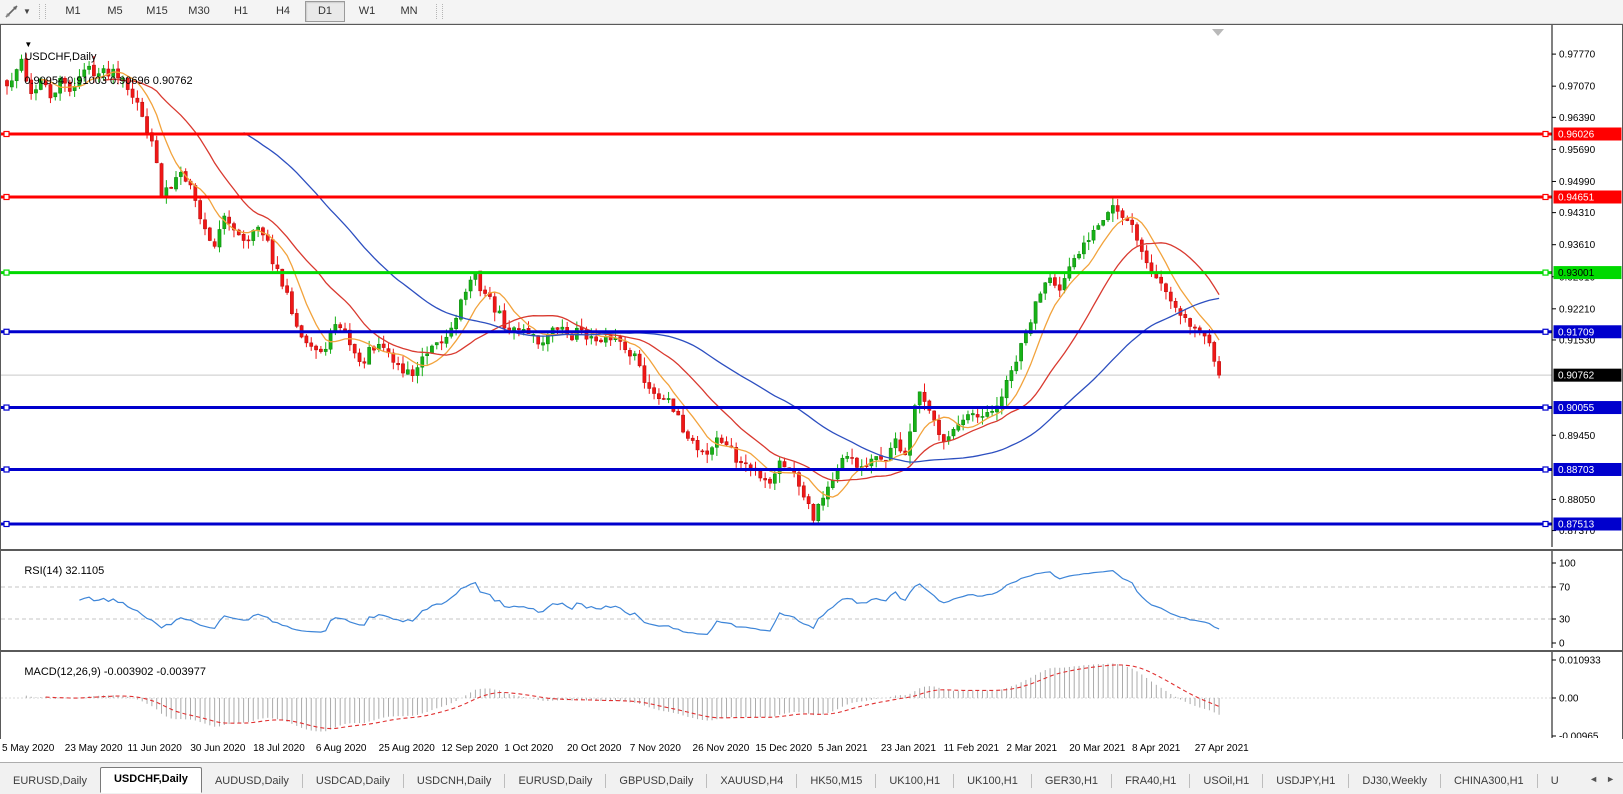 Image resolution: width=1623 pixels, height=794 pixels. Describe the element at coordinates (721, 748) in the screenshot. I see `date-label: 26 Nov 2020` at that location.